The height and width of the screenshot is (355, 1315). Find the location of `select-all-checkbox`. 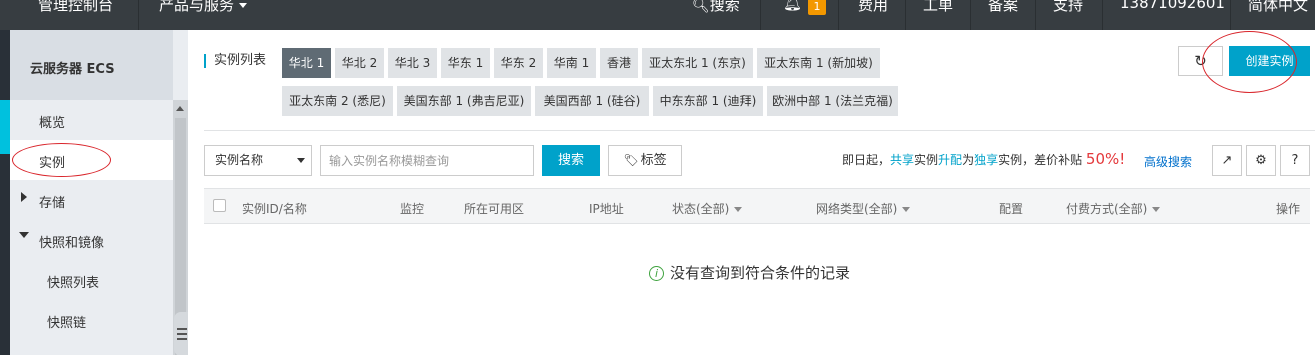

select-all-checkbox is located at coordinates (219, 205).